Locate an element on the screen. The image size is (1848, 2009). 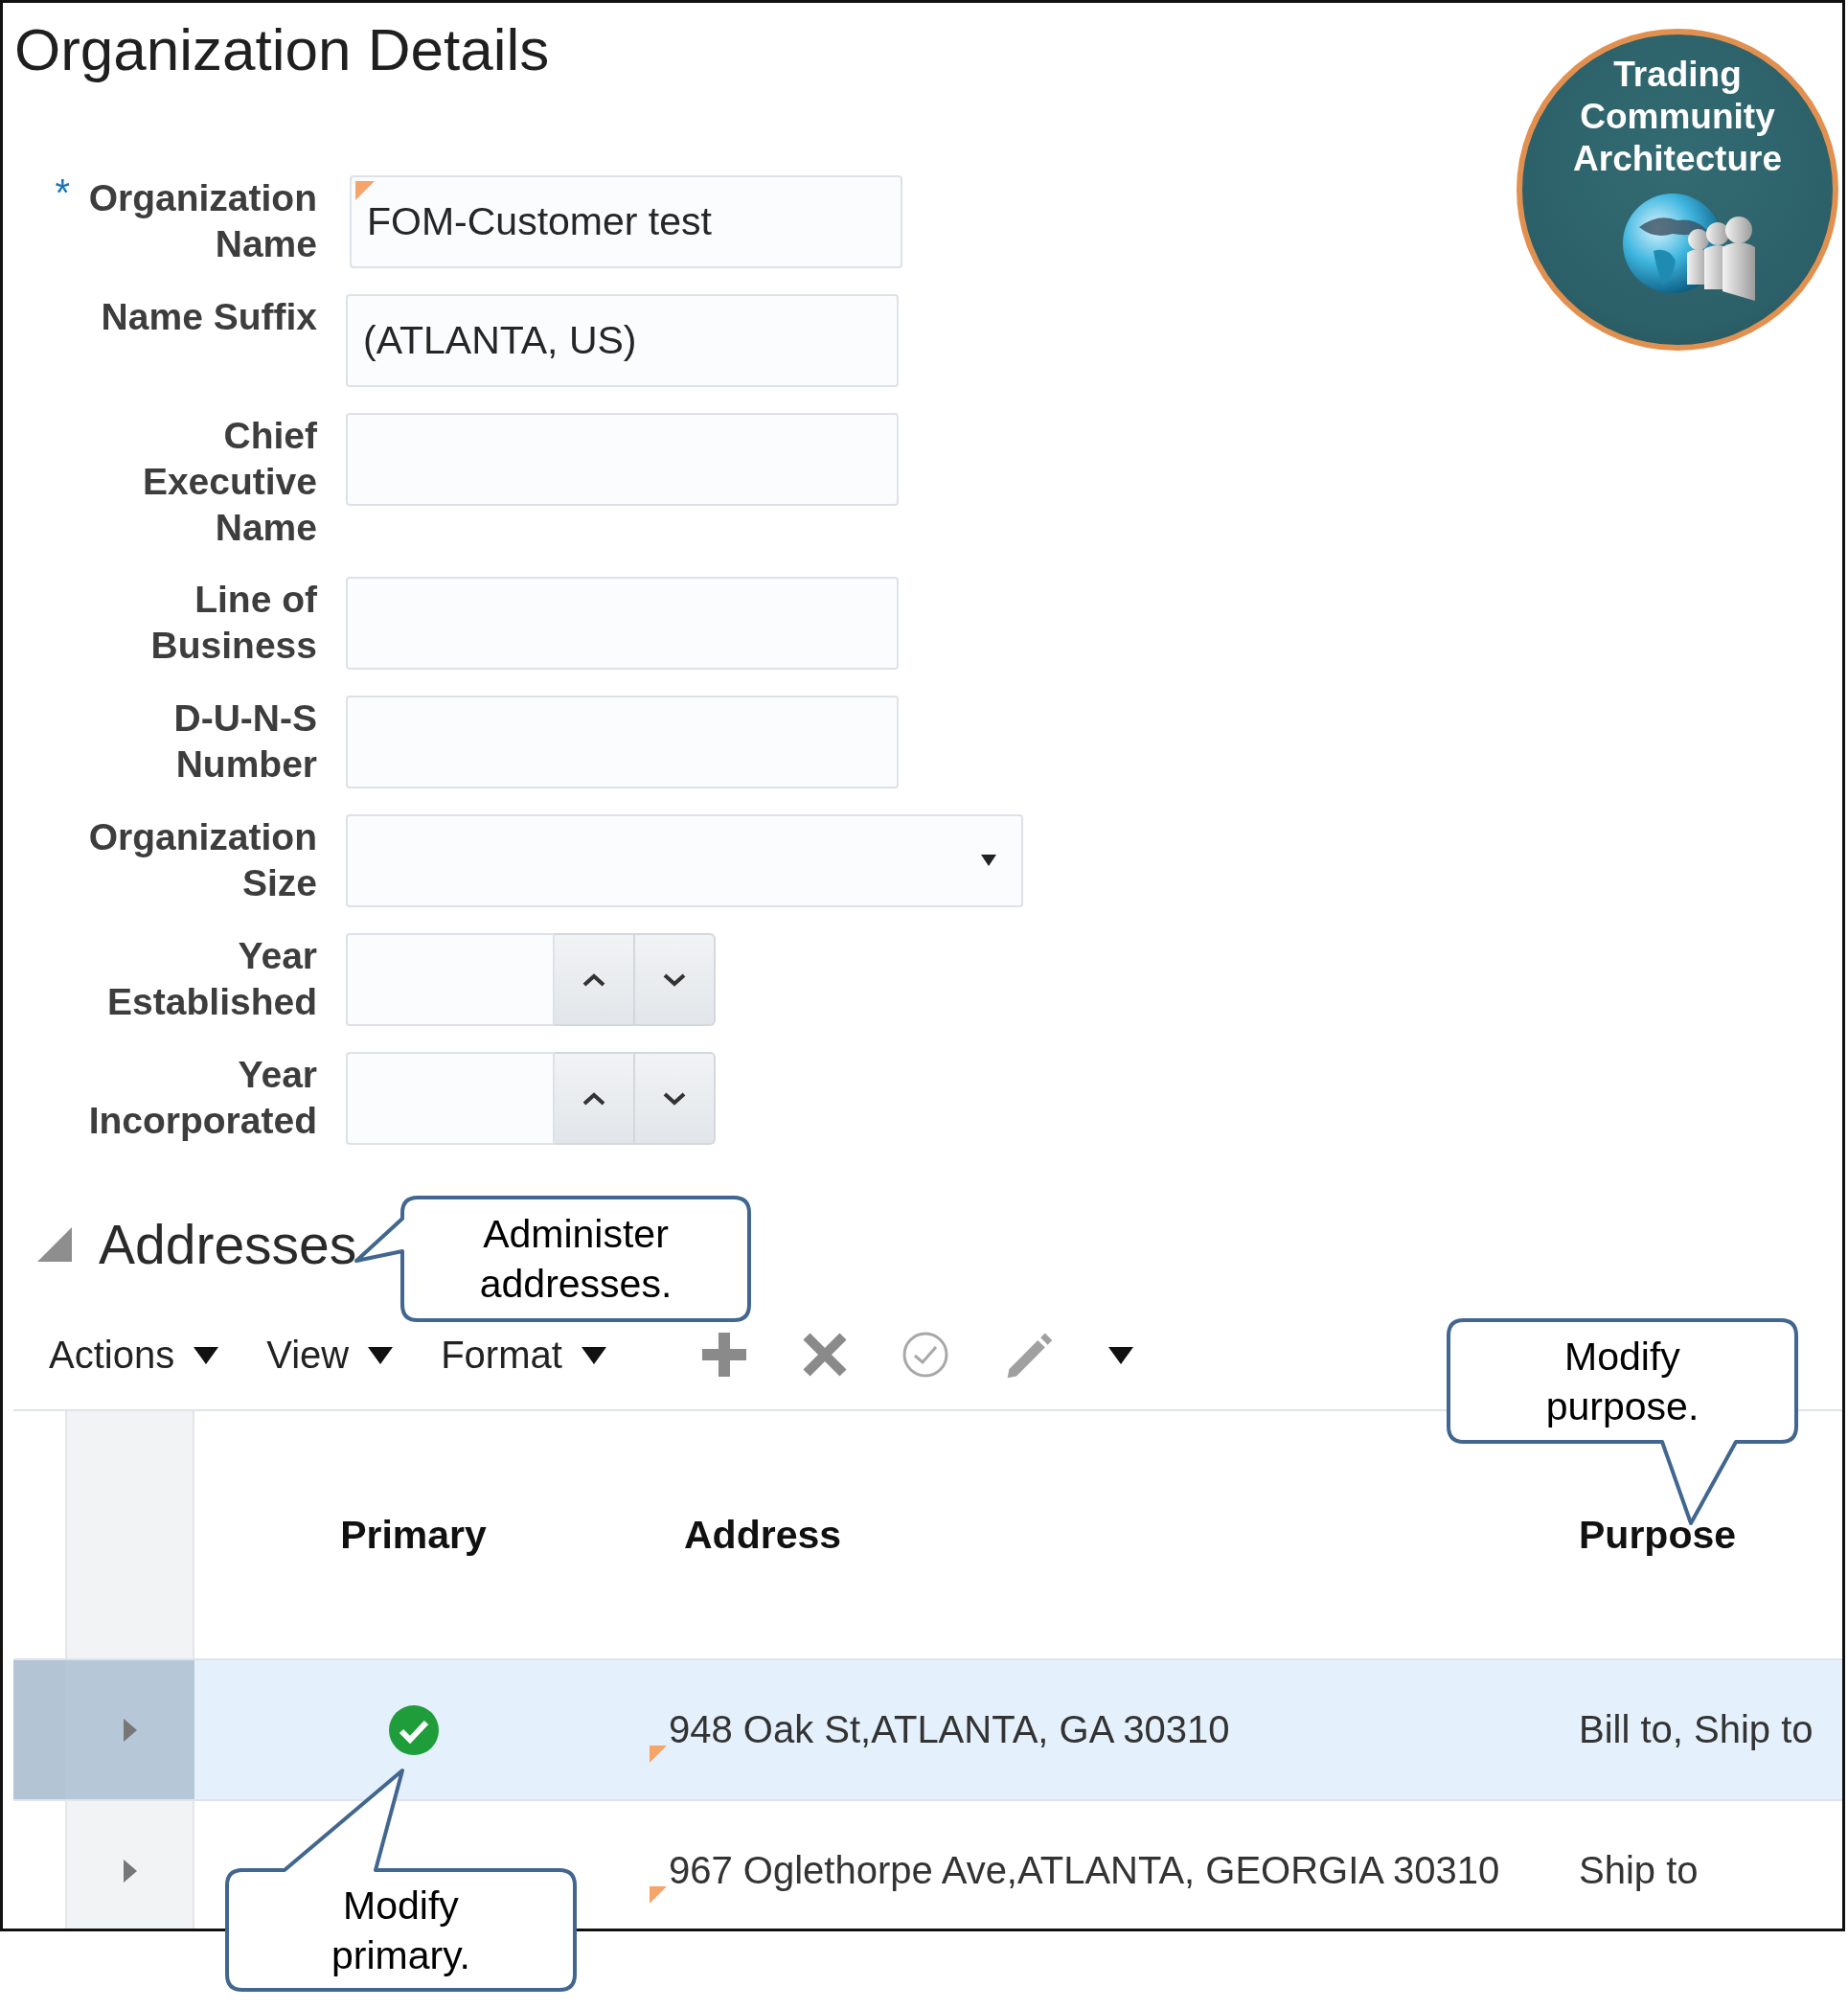
column-header: Purpose is located at coordinates (1658, 1535).